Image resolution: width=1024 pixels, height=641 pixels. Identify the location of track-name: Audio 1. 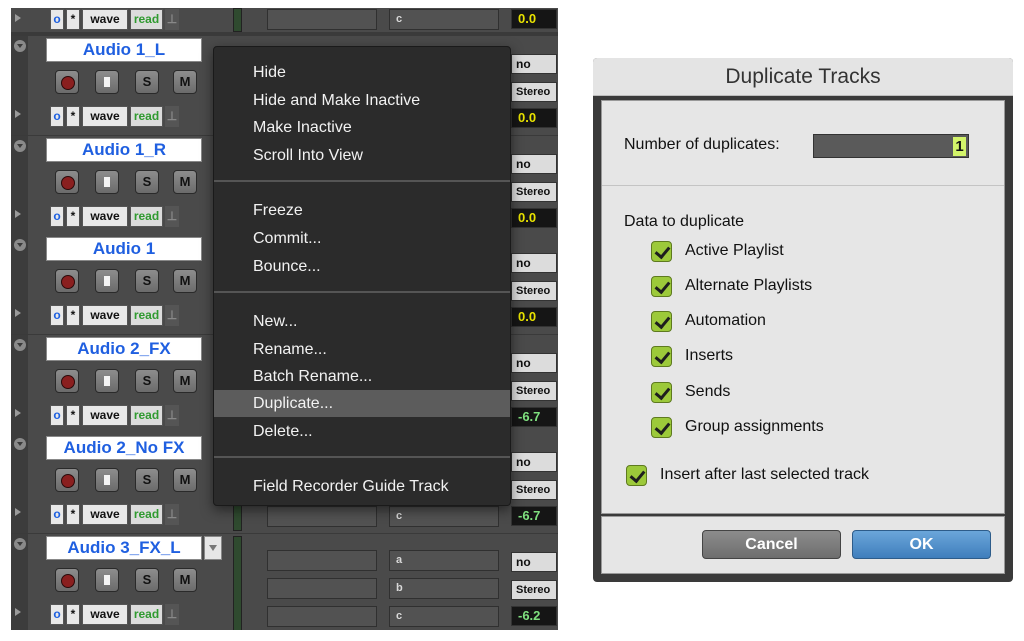
(124, 249).